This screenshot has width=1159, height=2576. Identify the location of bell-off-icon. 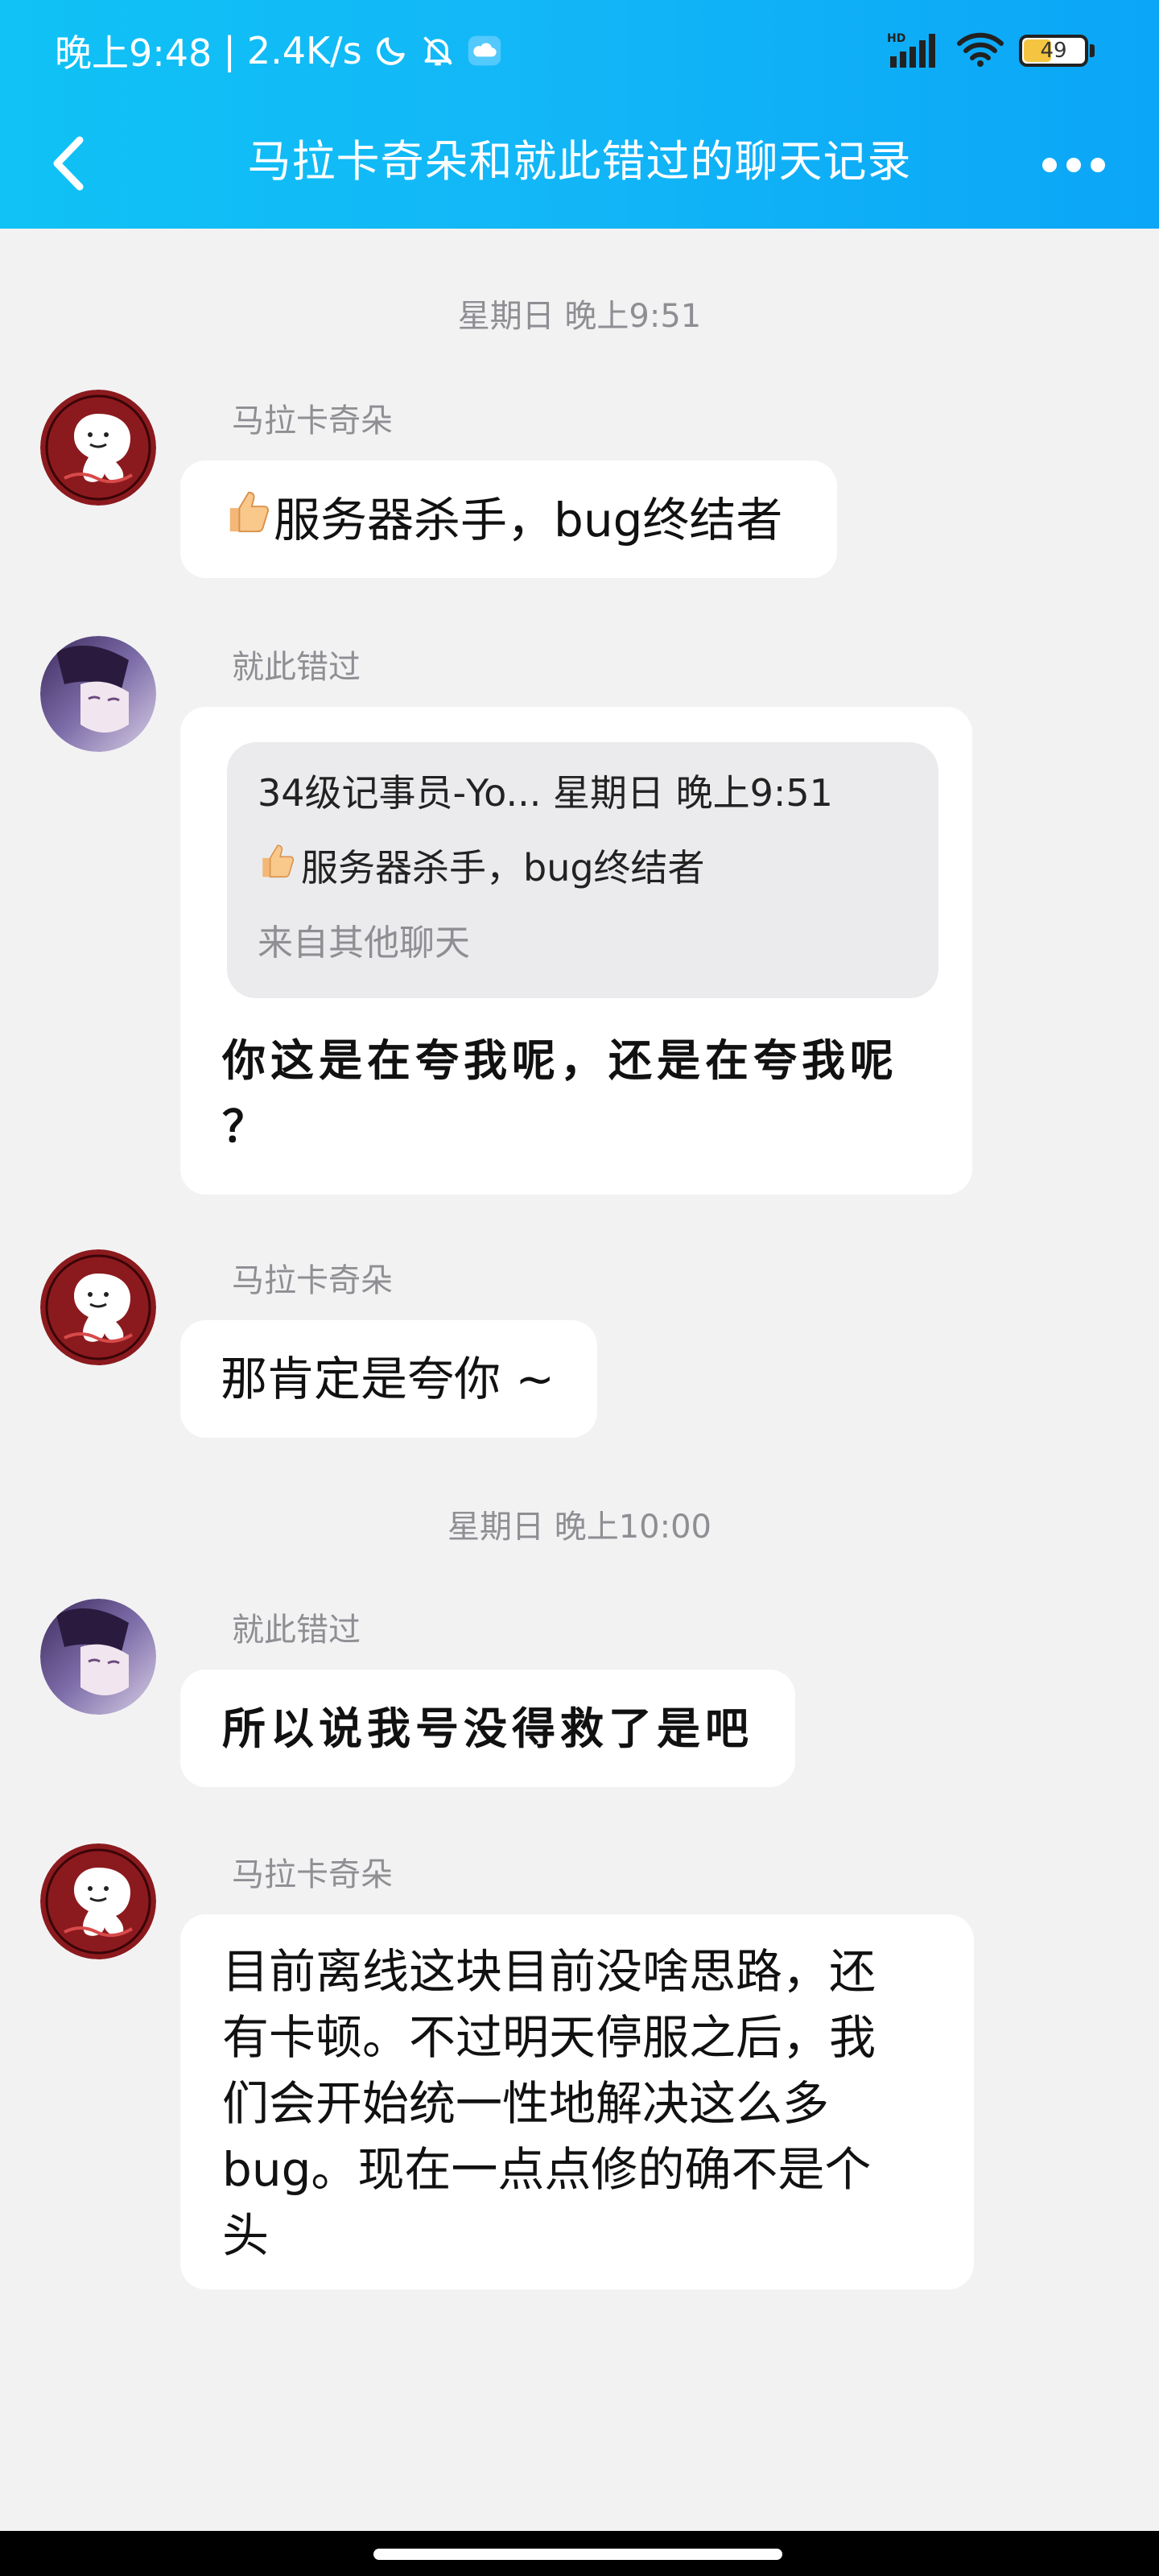
(438, 50).